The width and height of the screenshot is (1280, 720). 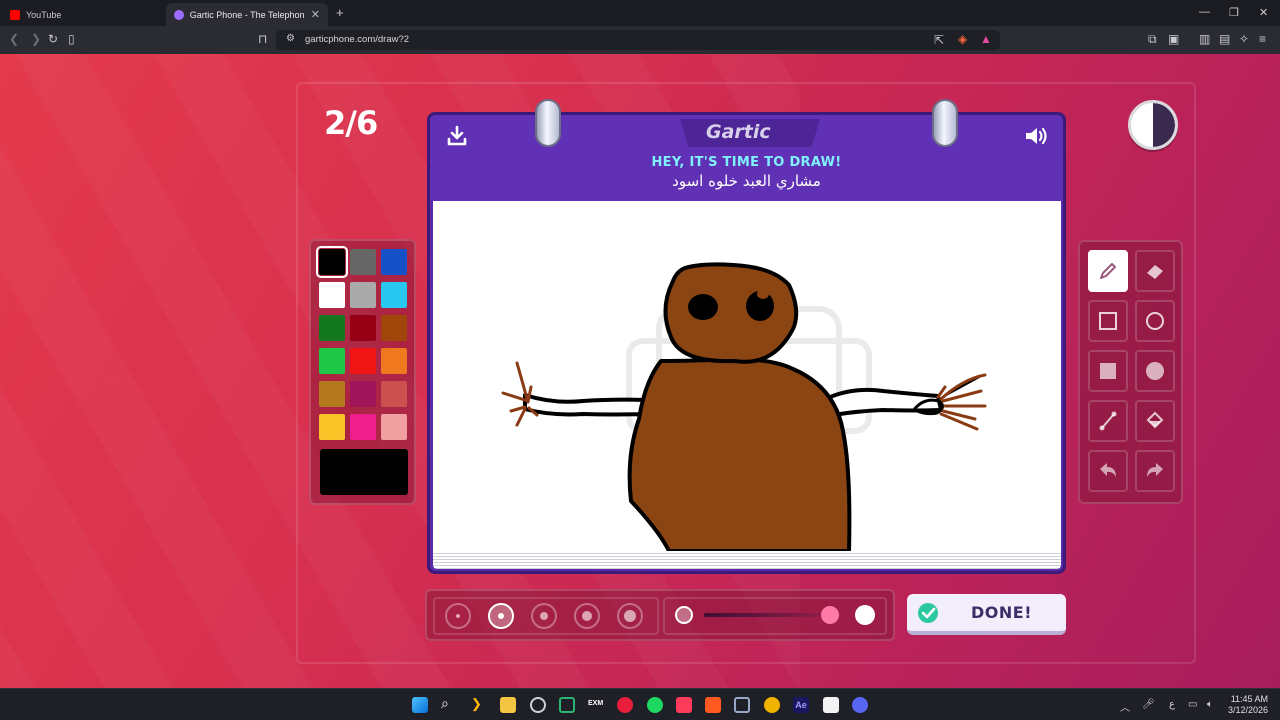 I want to click on download-icon, so click(x=457, y=136).